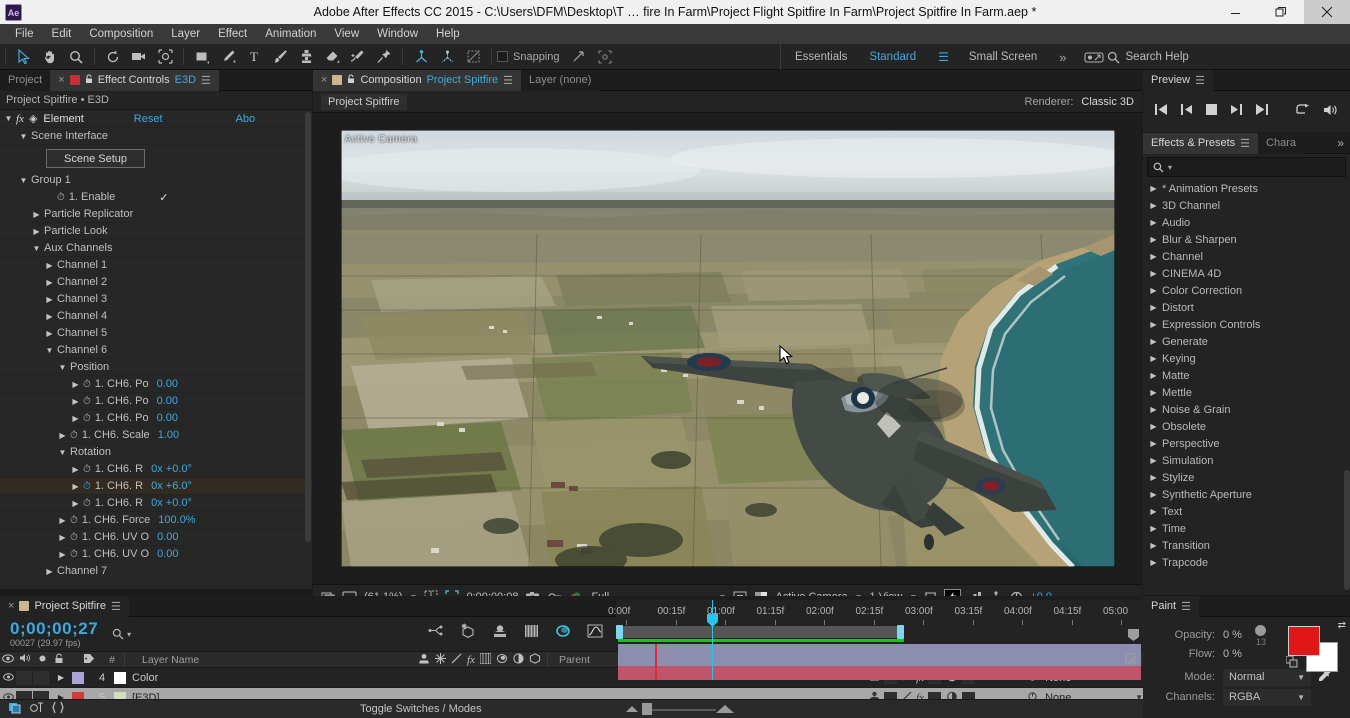 The image size is (1350, 718). I want to click on effect-group-row: ▶ Channel 4, so click(156, 316).